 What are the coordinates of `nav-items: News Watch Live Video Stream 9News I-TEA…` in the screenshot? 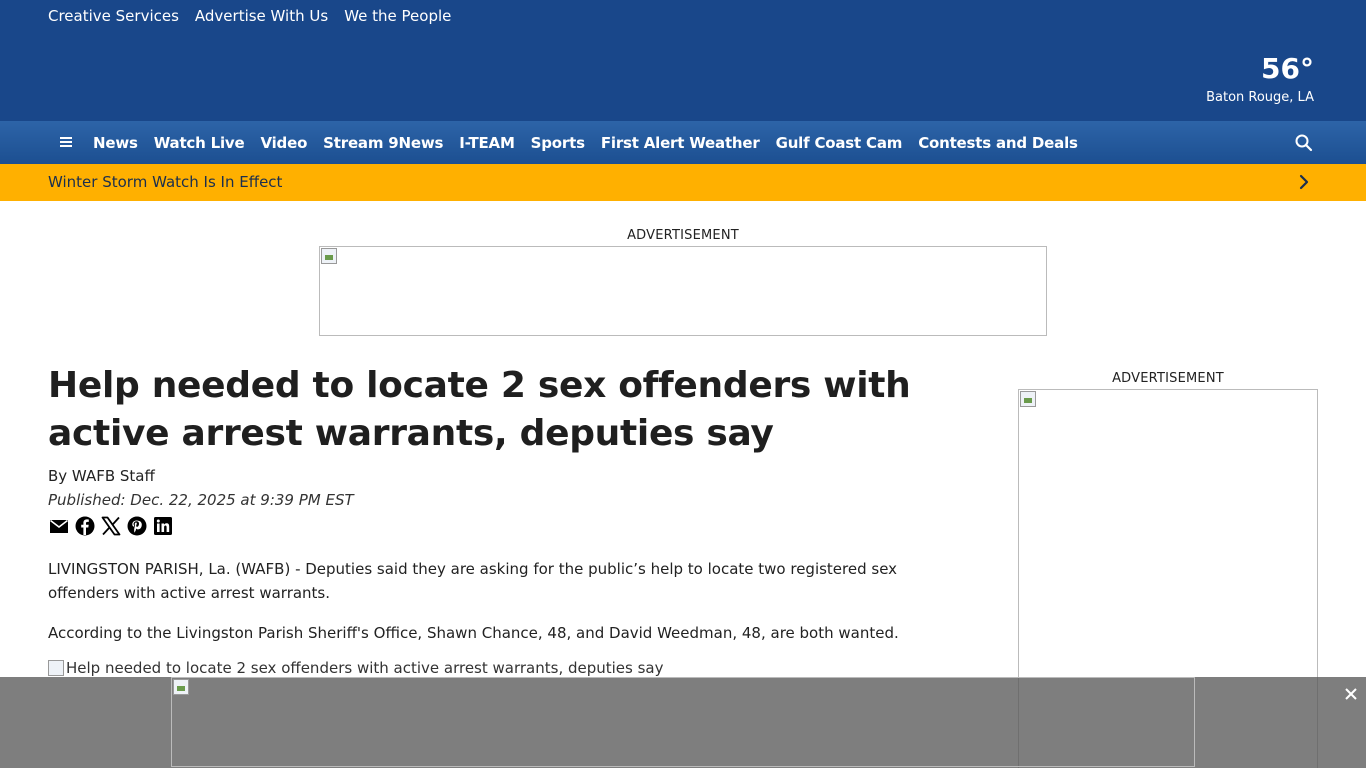 It's located at (585, 142).